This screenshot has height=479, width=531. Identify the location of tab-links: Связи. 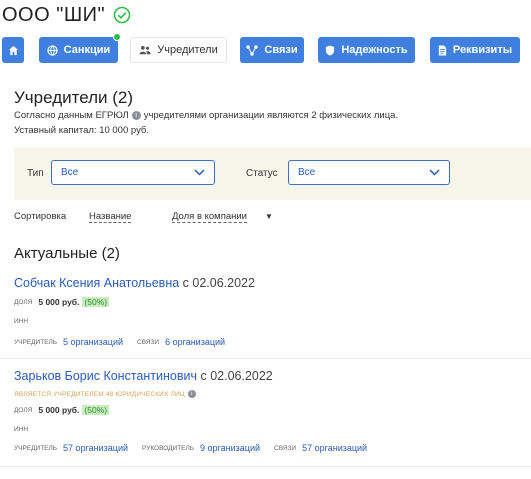
(272, 50).